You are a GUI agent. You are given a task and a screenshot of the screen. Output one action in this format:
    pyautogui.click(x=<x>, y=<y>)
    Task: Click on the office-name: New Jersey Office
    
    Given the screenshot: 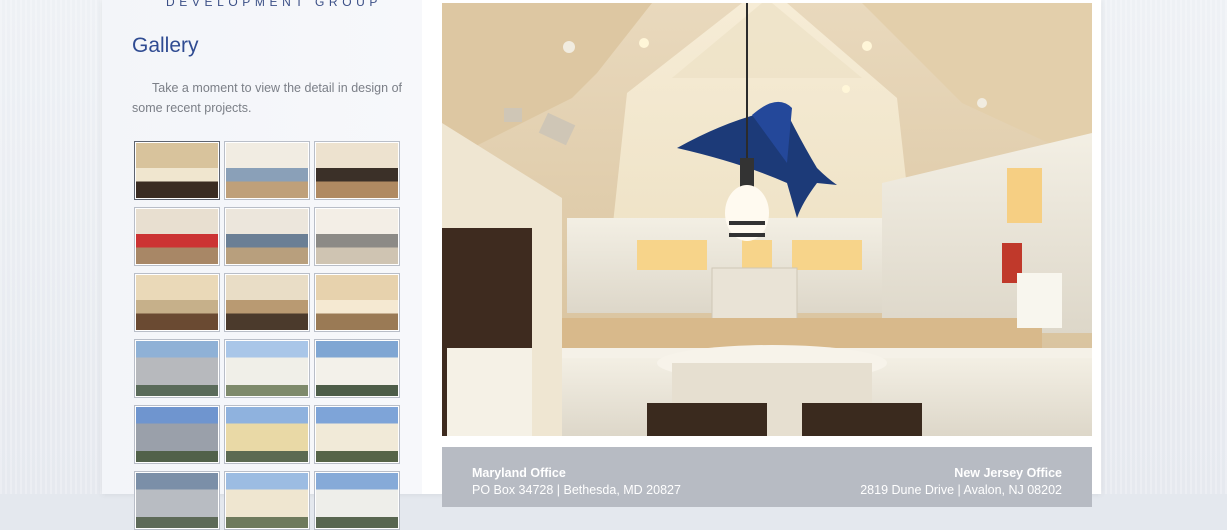 What is the action you would take?
    pyautogui.click(x=1008, y=473)
    